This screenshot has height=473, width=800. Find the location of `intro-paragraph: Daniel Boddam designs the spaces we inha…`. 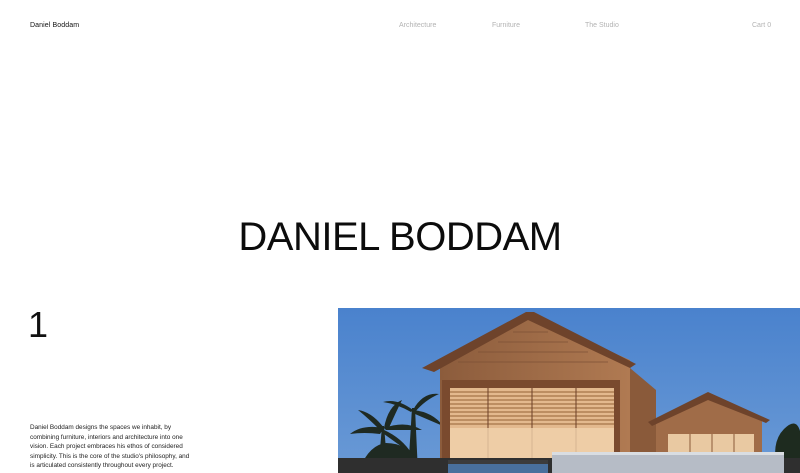

intro-paragraph: Daniel Boddam designs the spaces we inha… is located at coordinates (110, 446).